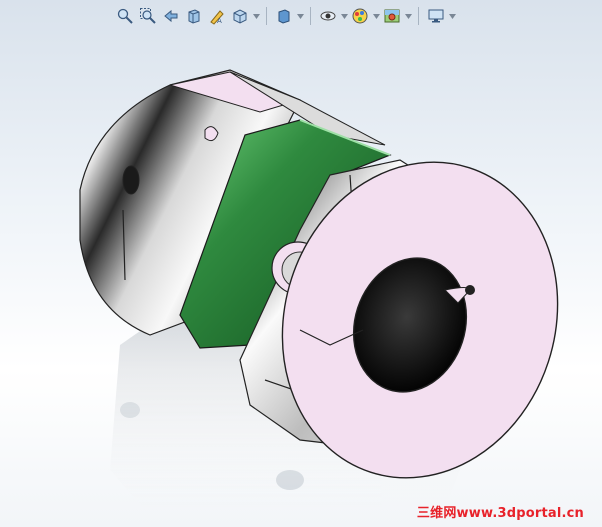 Image resolution: width=602 pixels, height=527 pixels. I want to click on previous-view-button, so click(171, 16).